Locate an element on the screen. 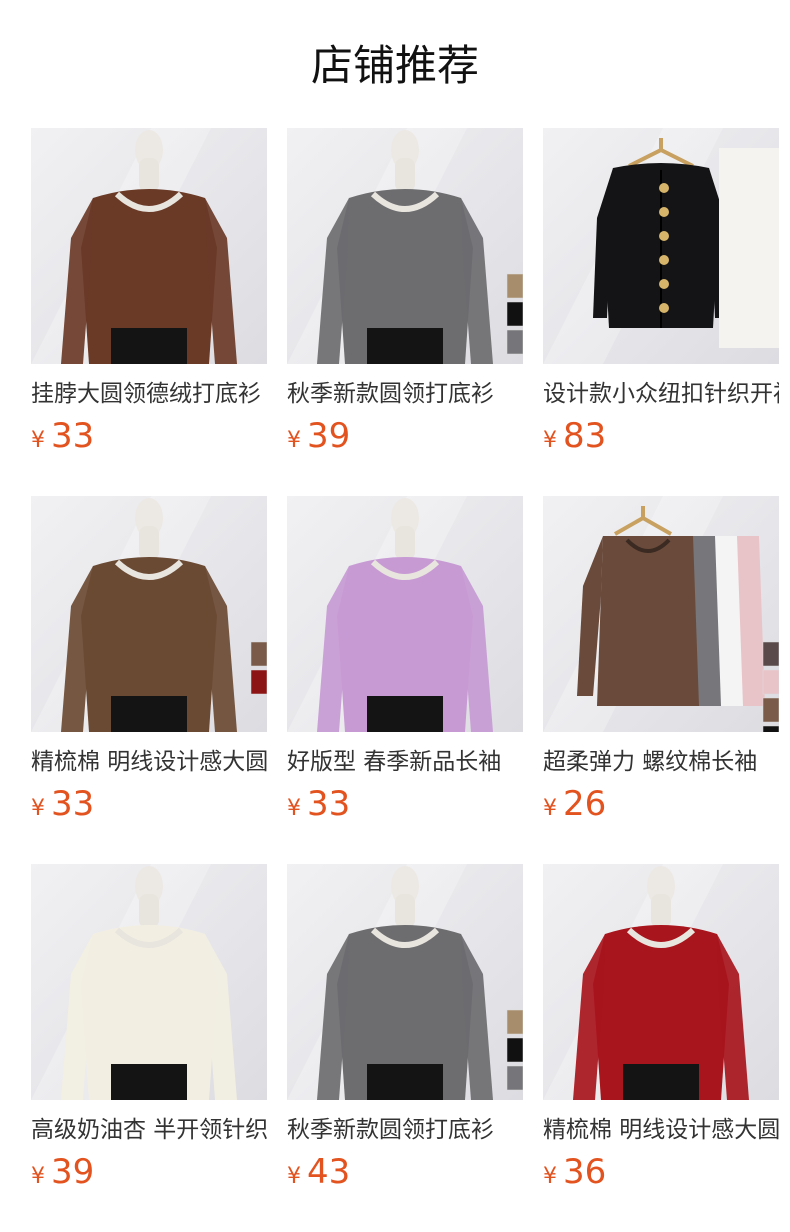  product-price: ¥26 is located at coordinates (574, 804).